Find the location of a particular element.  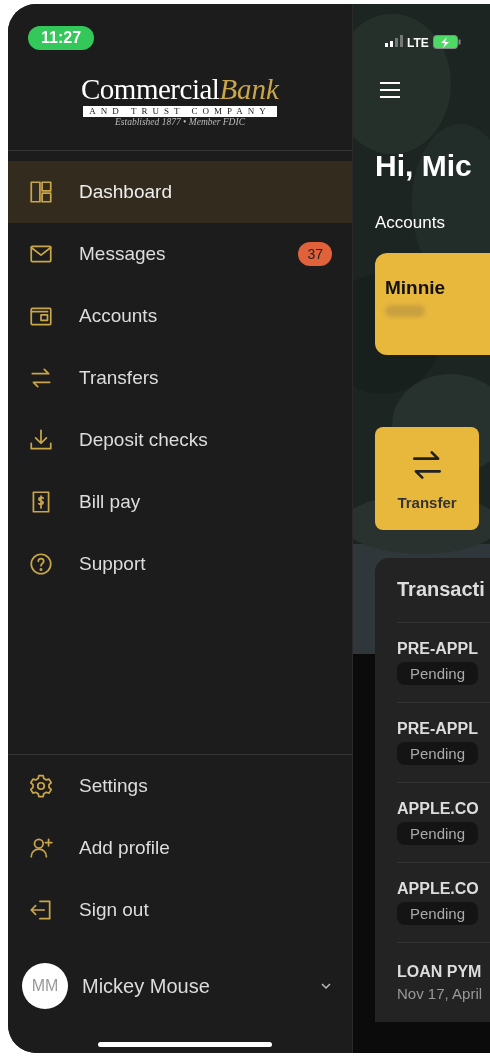

nav-item: Transfers is located at coordinates (180, 378).